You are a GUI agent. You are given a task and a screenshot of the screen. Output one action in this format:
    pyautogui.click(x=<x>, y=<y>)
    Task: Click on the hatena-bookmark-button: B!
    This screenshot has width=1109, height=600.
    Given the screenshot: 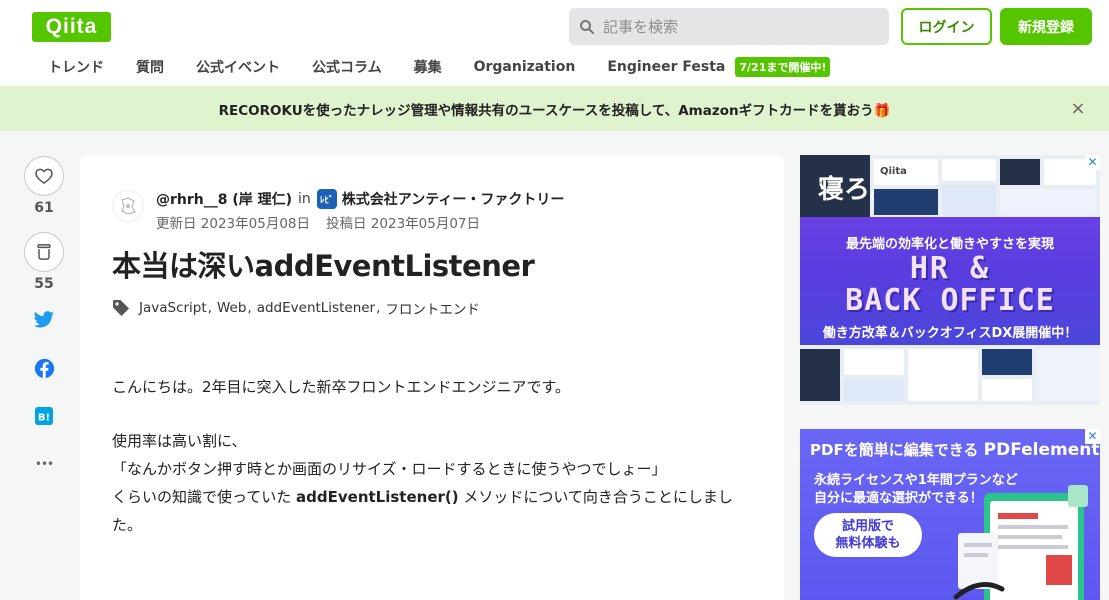 What is the action you would take?
    pyautogui.click(x=44, y=416)
    